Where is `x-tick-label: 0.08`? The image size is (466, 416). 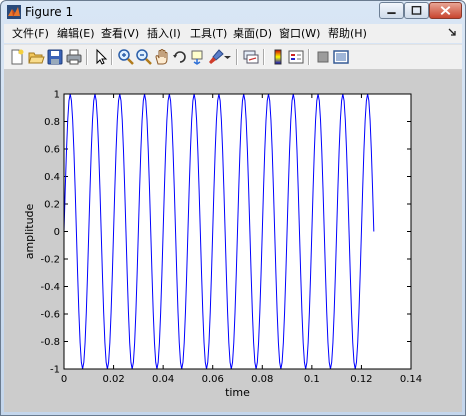
x-tick-label: 0.08 is located at coordinates (262, 379).